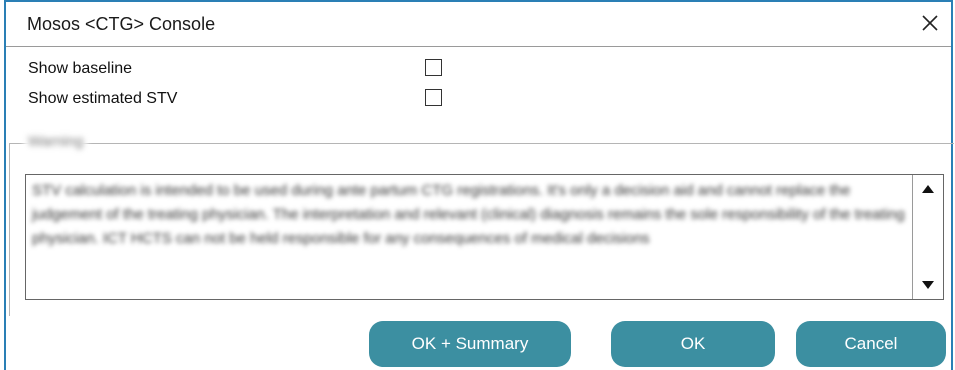  What do you see at coordinates (5, 185) in the screenshot?
I see `window-frame-left` at bounding box center [5, 185].